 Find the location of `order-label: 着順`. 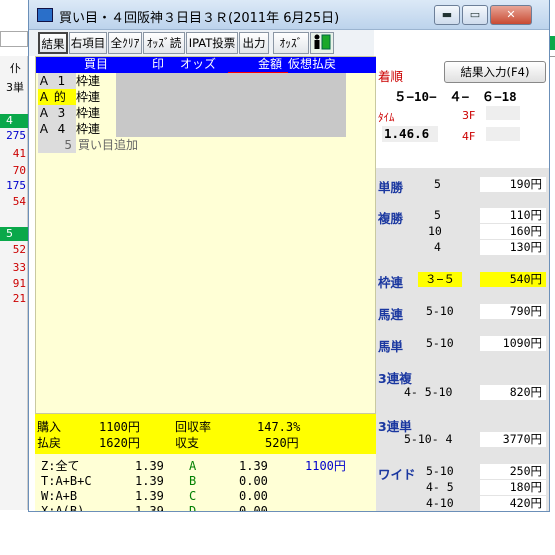

order-label: 着順 is located at coordinates (391, 76).